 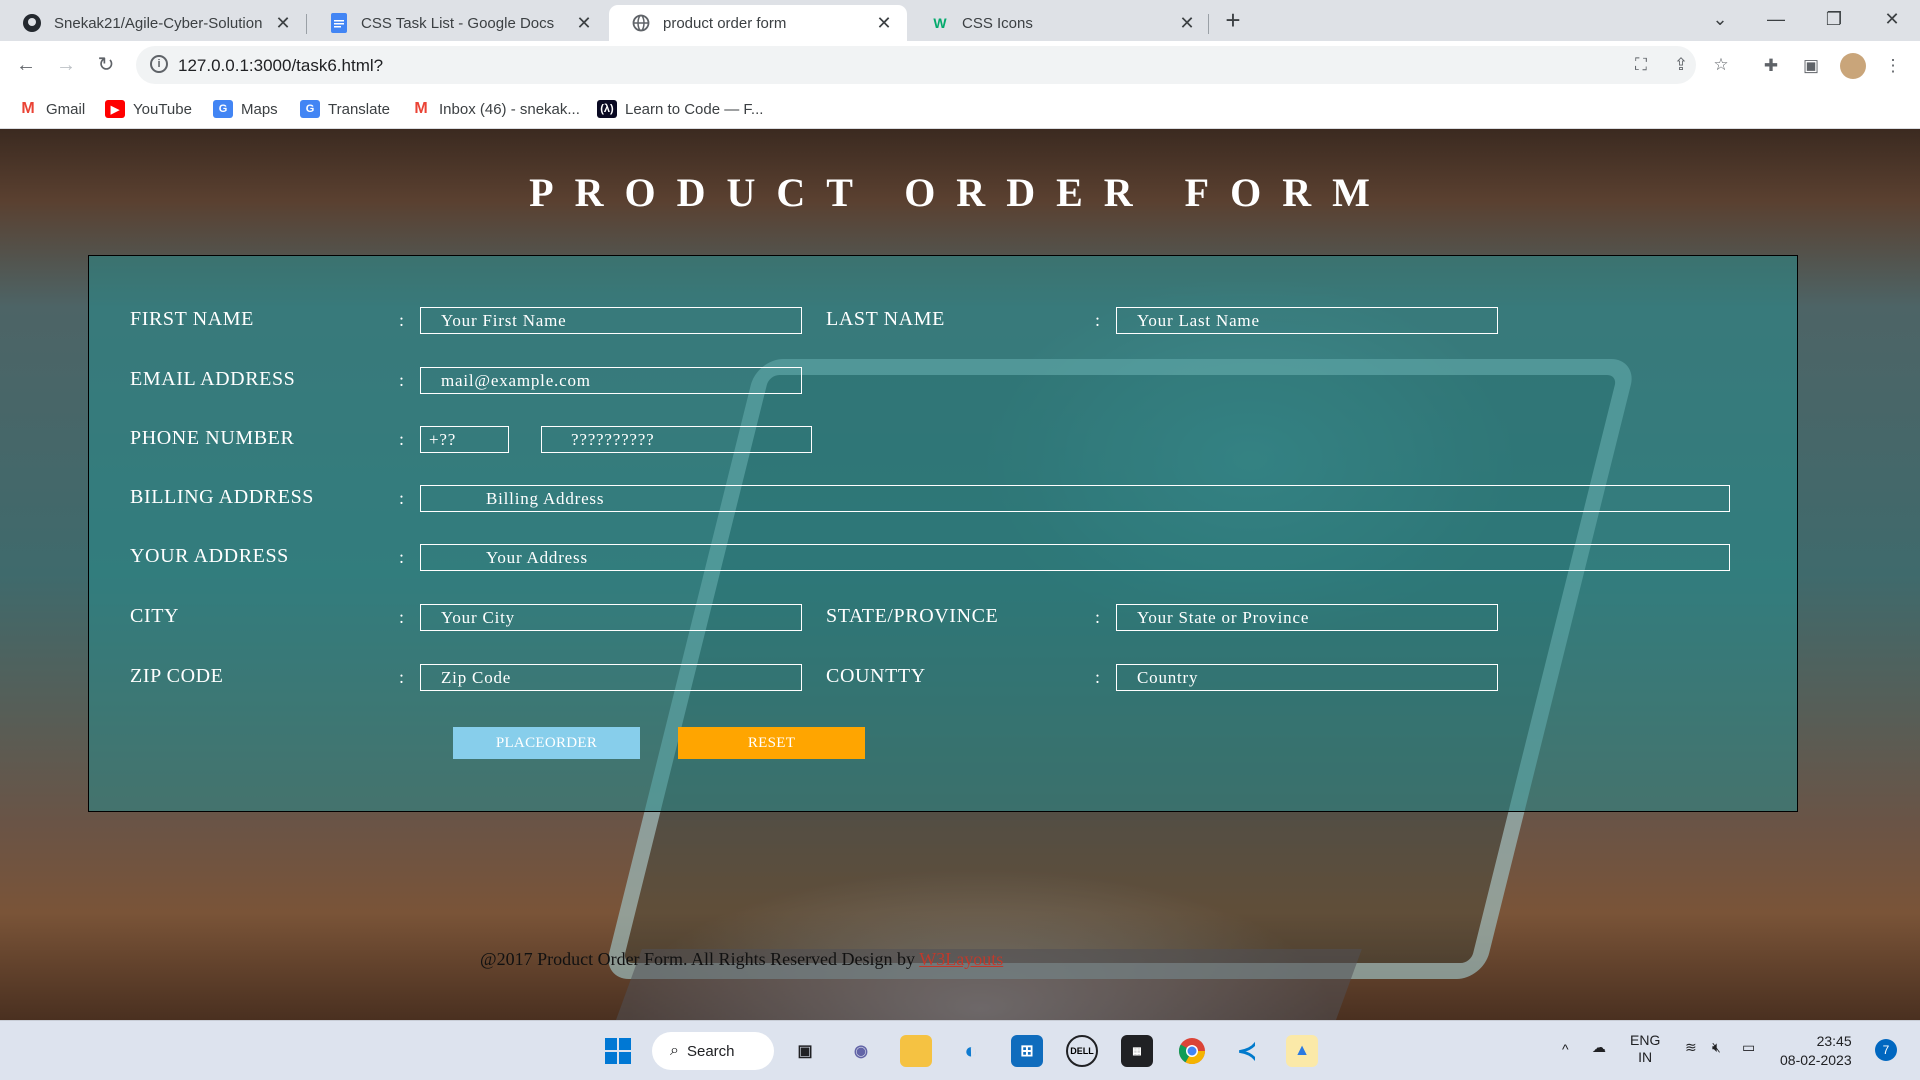 What do you see at coordinates (213, 379) in the screenshot?
I see `email-label: EMAIL ADDRESS` at bounding box center [213, 379].